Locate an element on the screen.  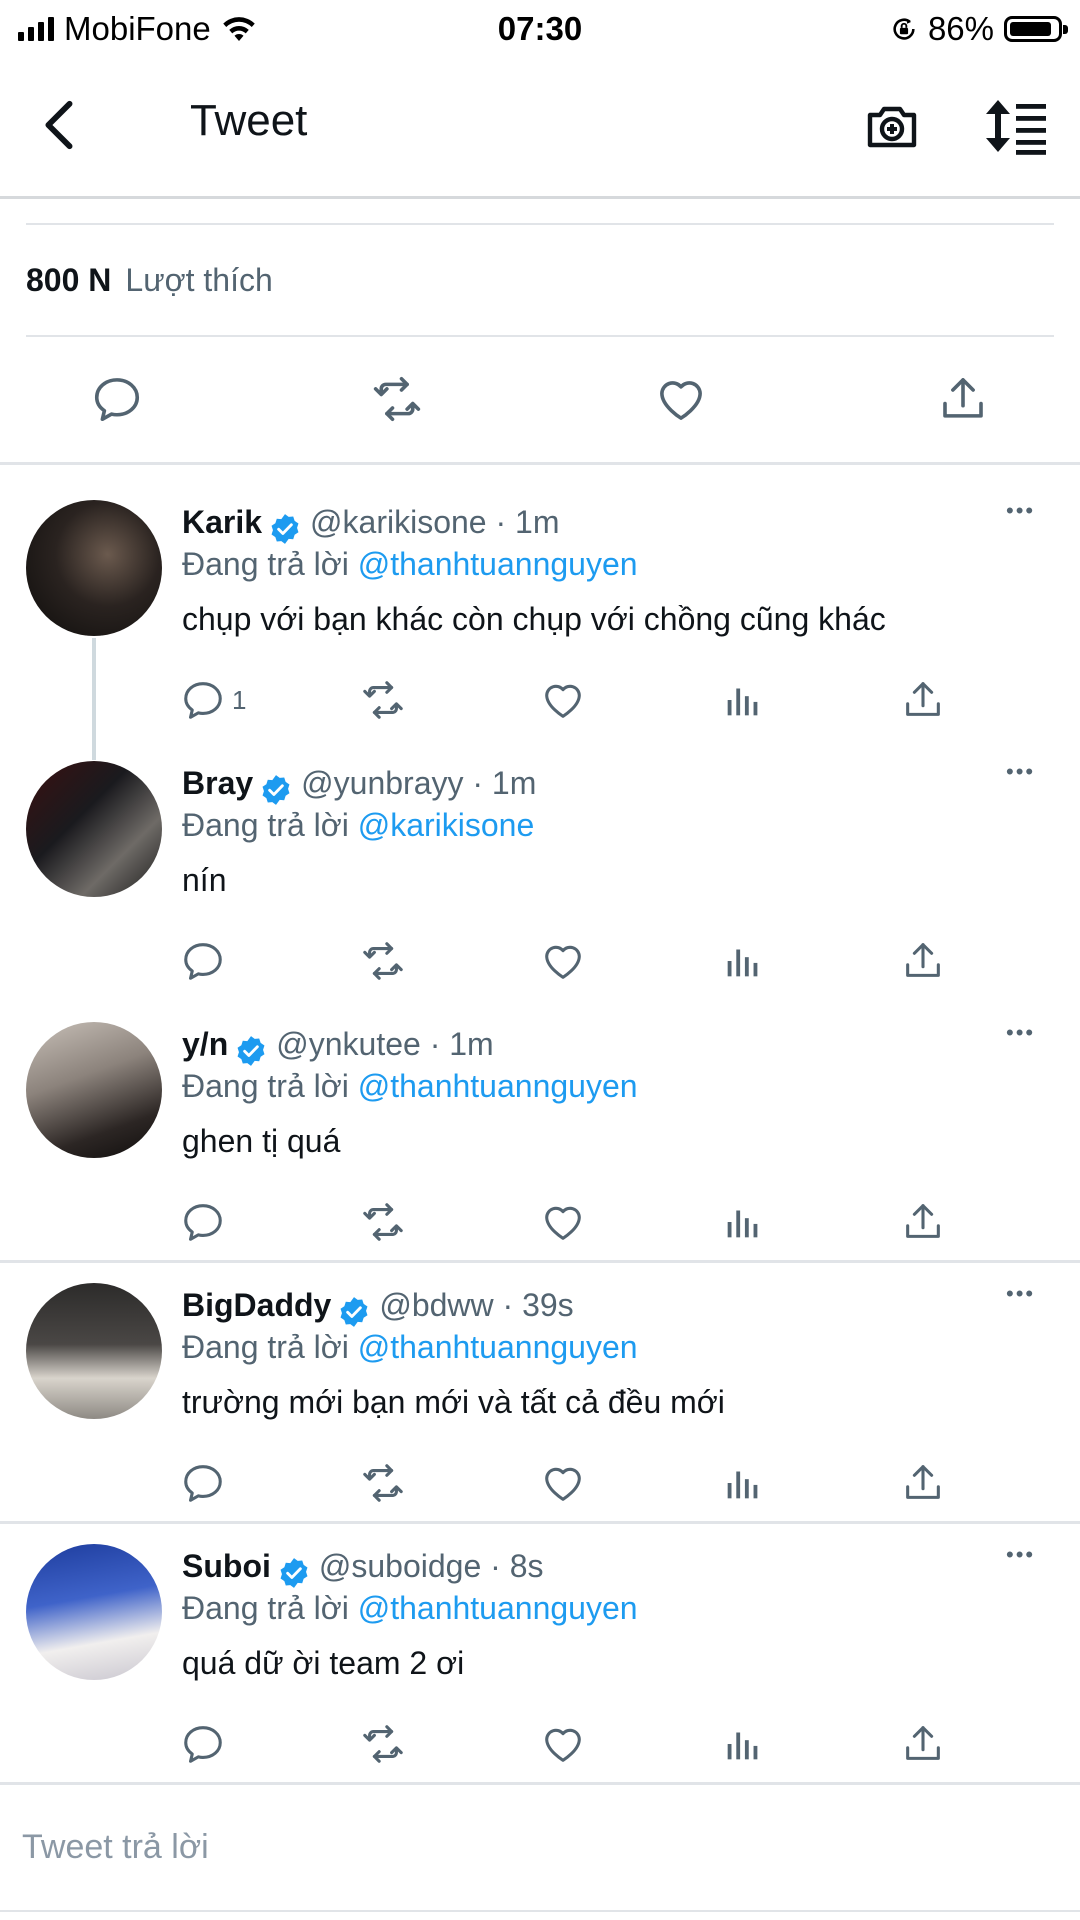
sort-button is located at coordinates (1017, 126).